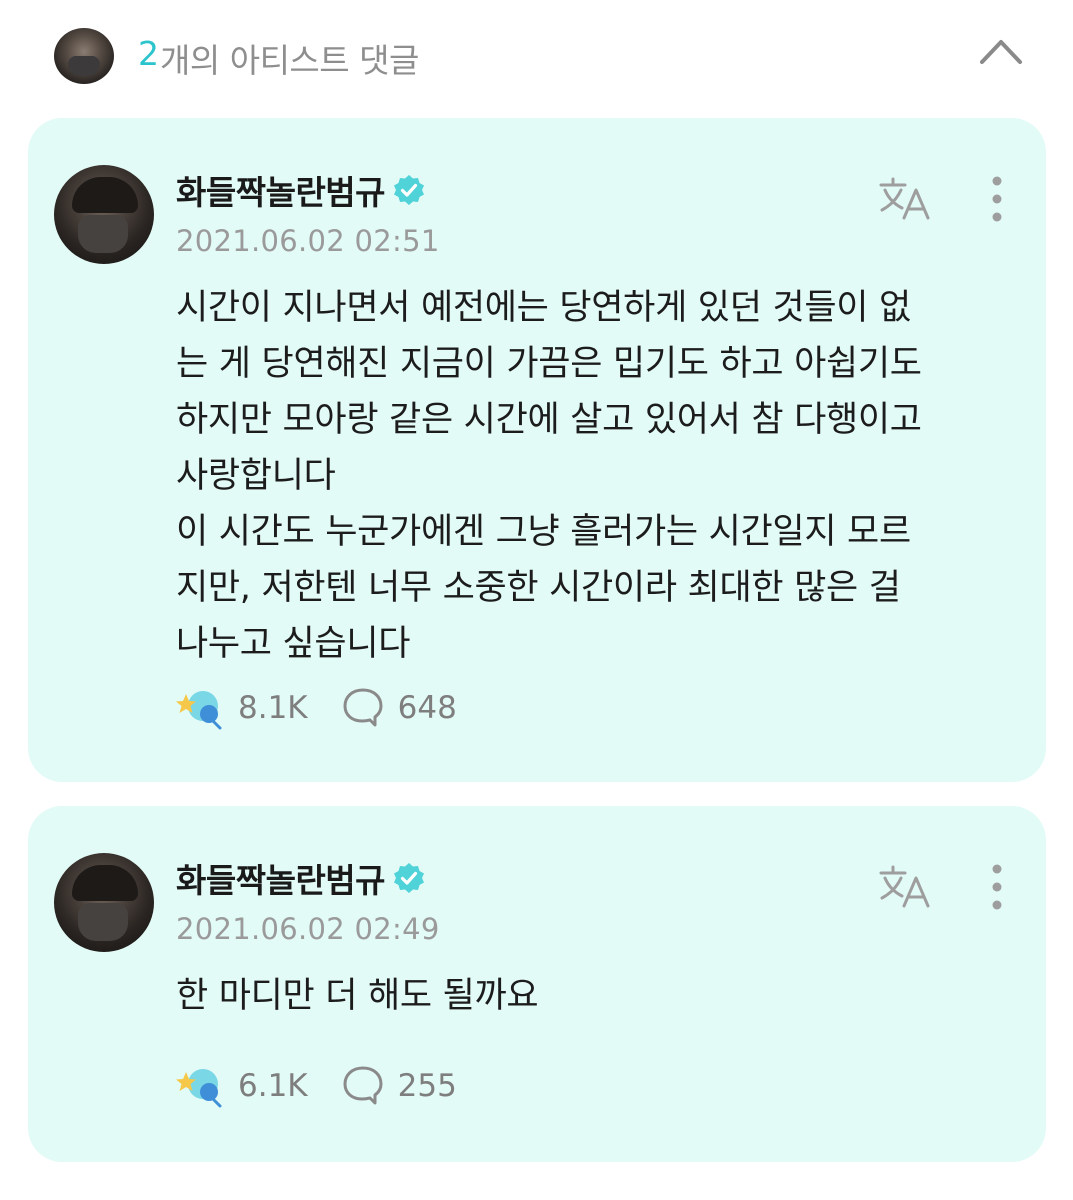 The height and width of the screenshot is (1200, 1073). I want to click on comment-timestamp: 2021.06.02 02:49, so click(308, 929).